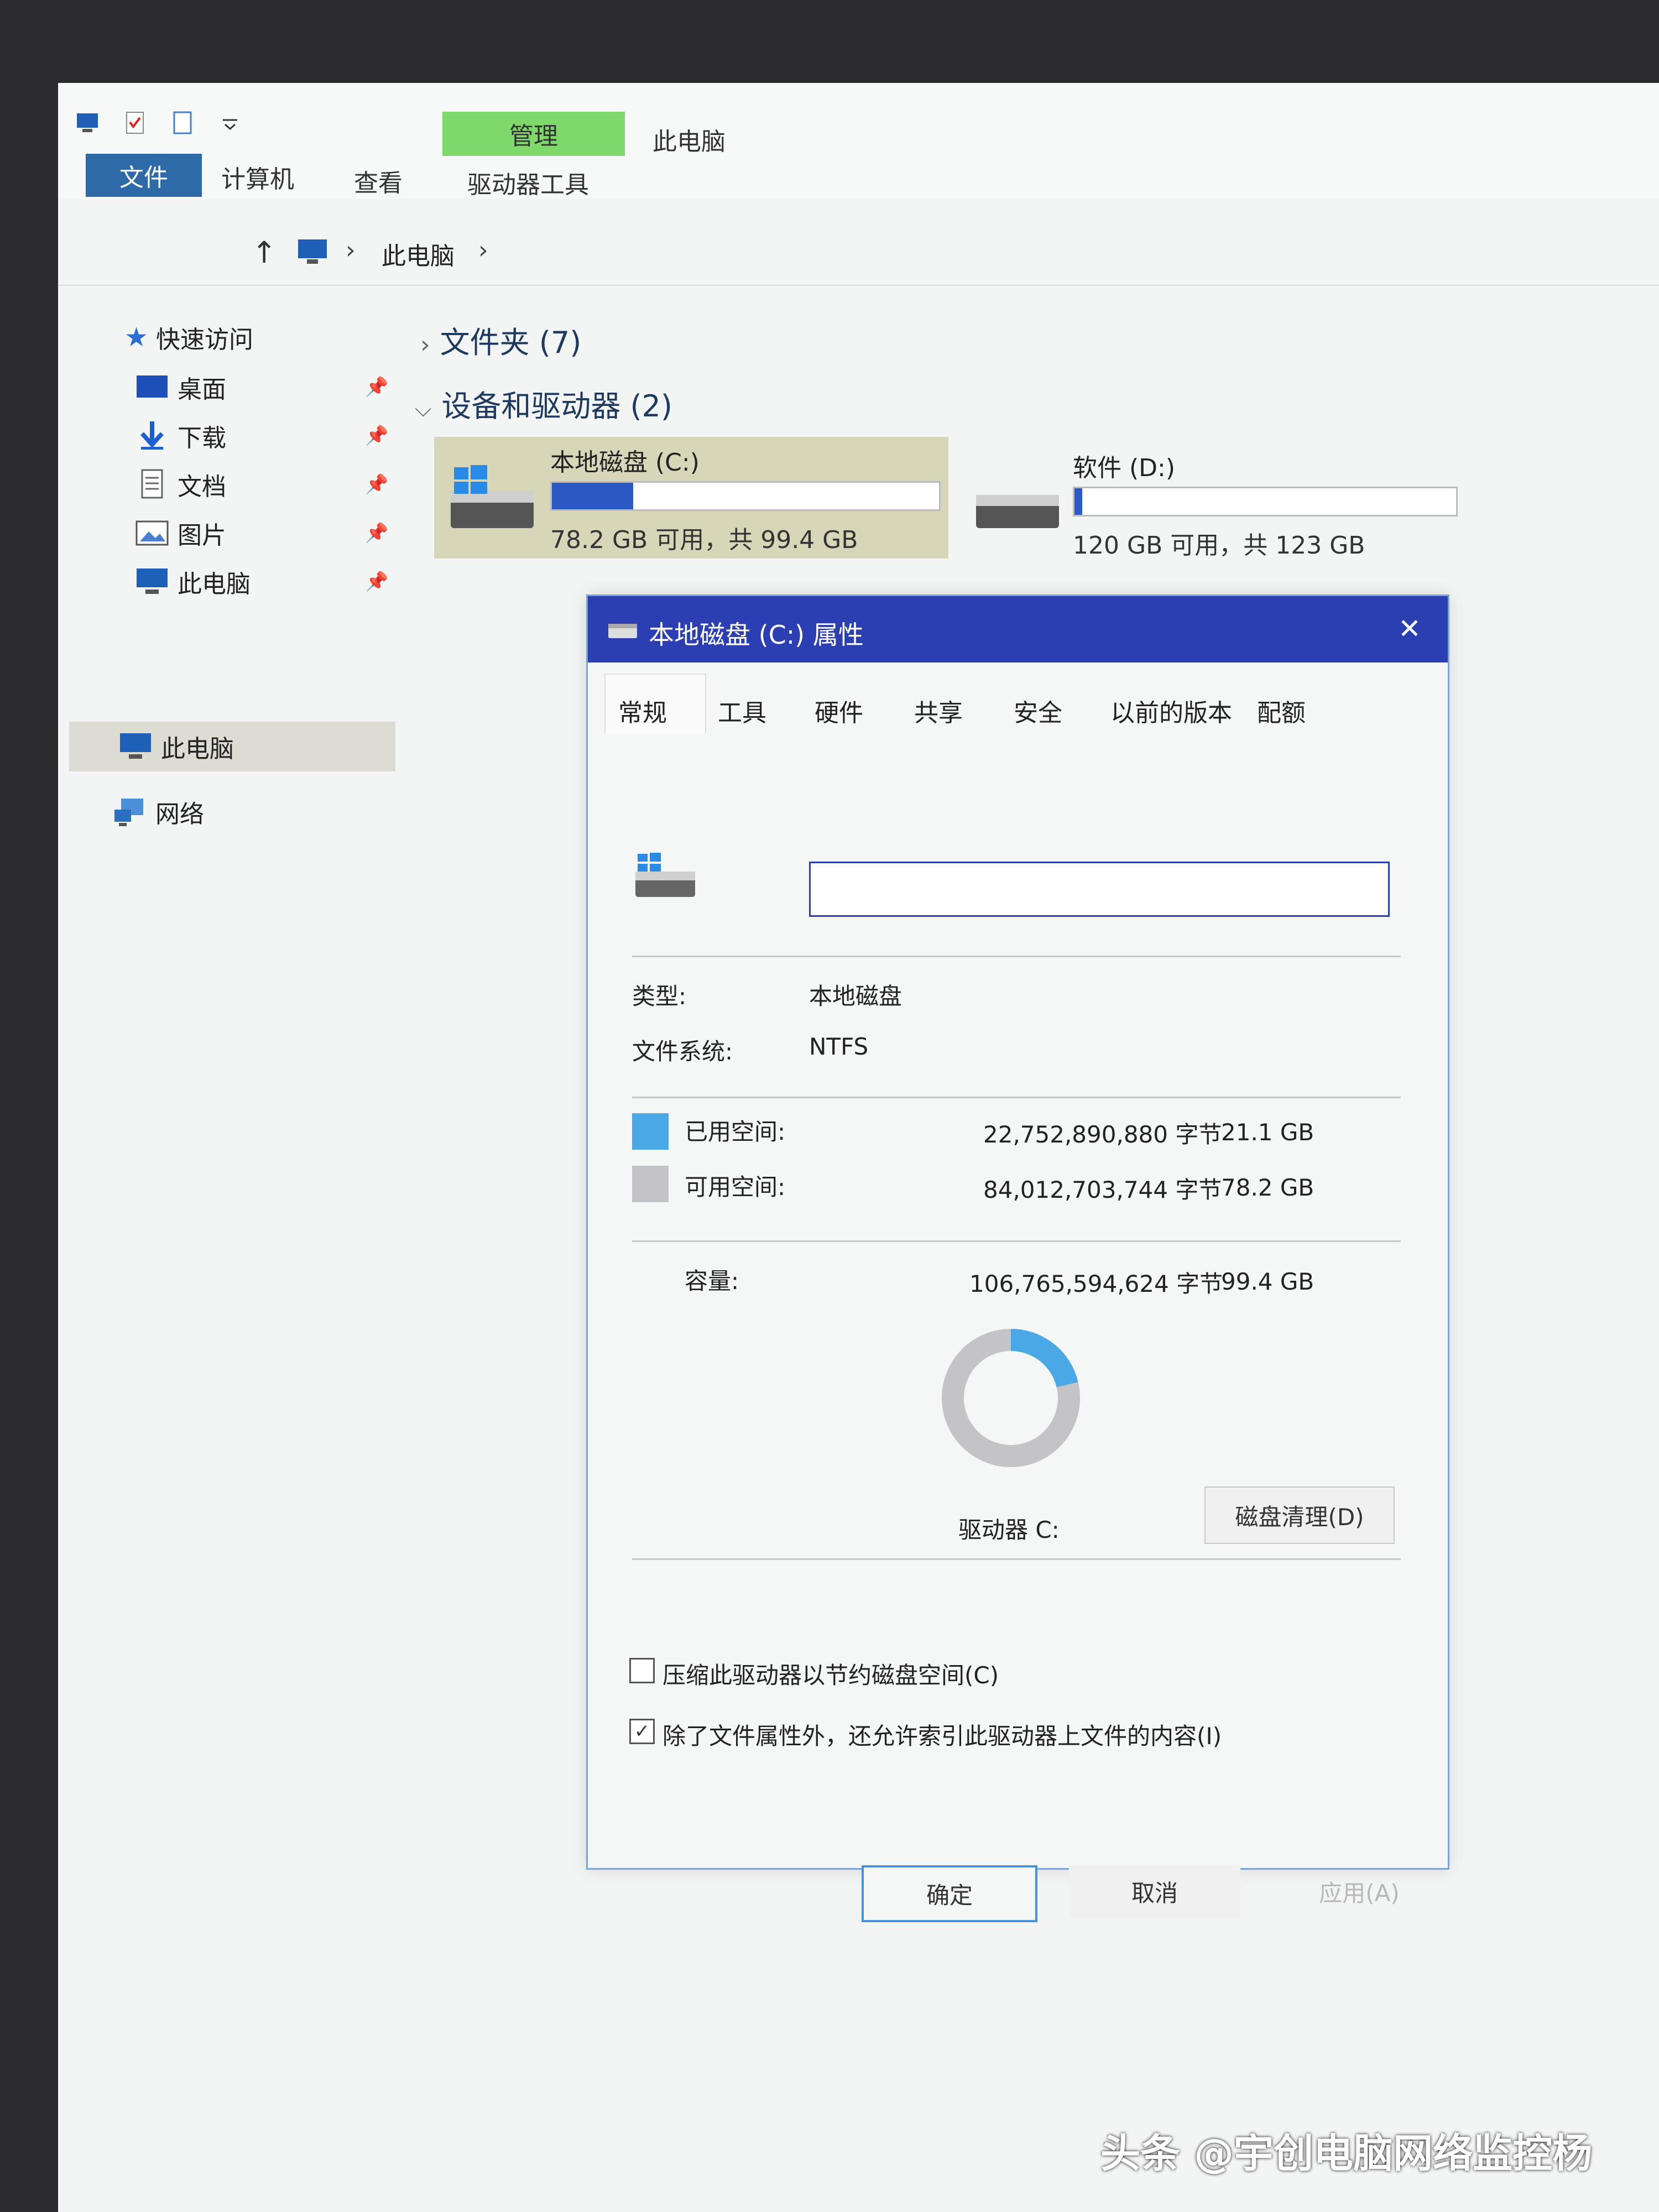 Image resolution: width=1659 pixels, height=2212 pixels. I want to click on nav-item-pictures: 图片, so click(181, 533).